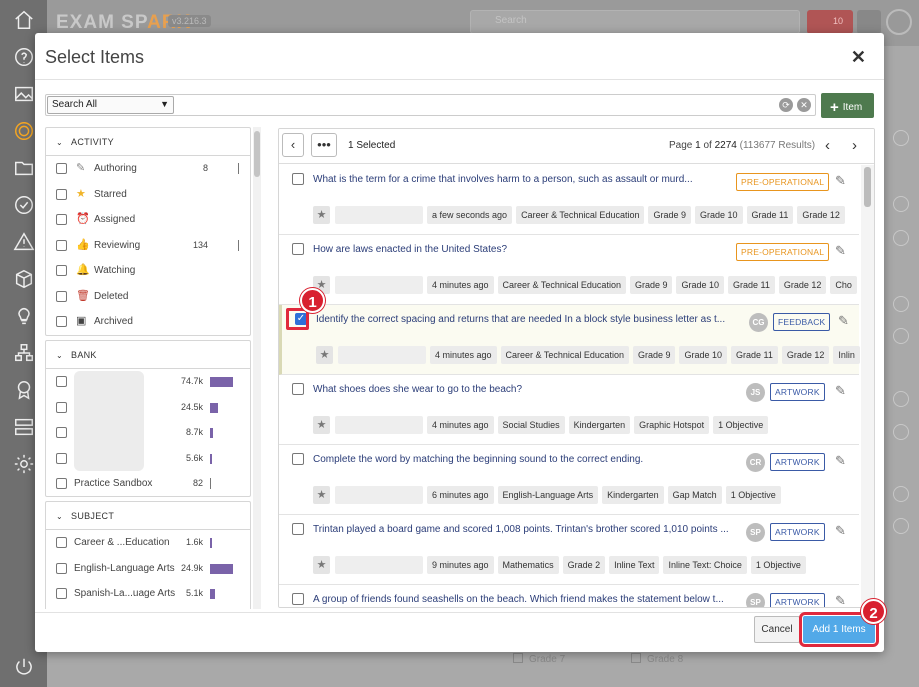 The height and width of the screenshot is (687, 919). Describe the element at coordinates (24, 242) in the screenshot. I see `warning-icon` at that location.